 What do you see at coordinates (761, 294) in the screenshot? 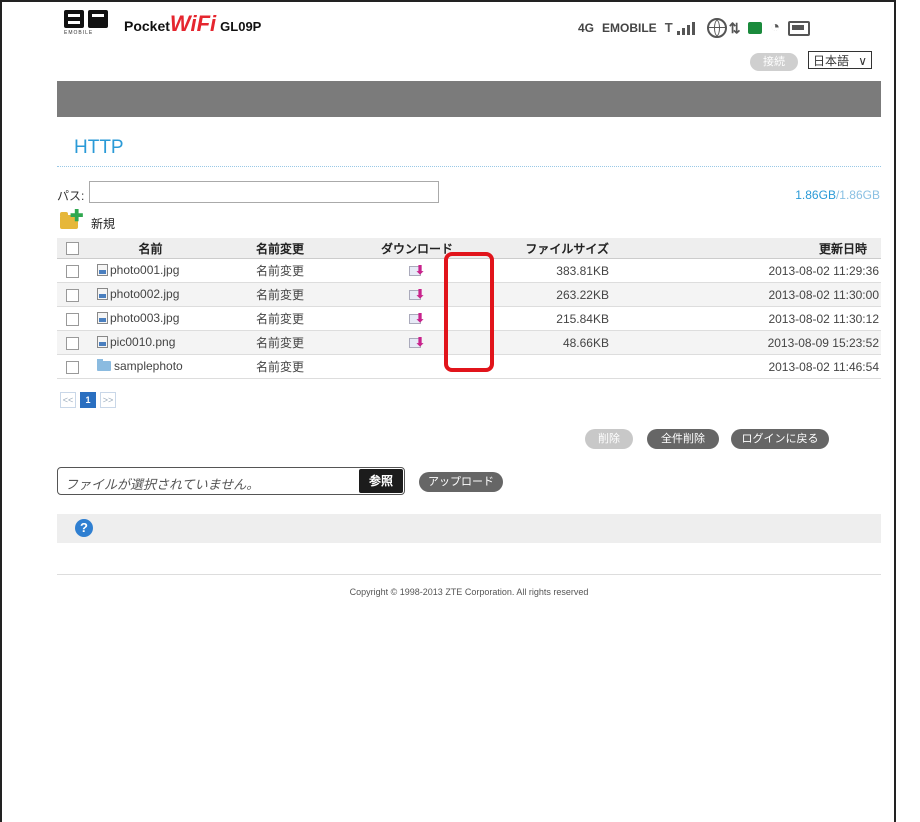
I see `file-date: 2013-08-02 11:30:00` at bounding box center [761, 294].